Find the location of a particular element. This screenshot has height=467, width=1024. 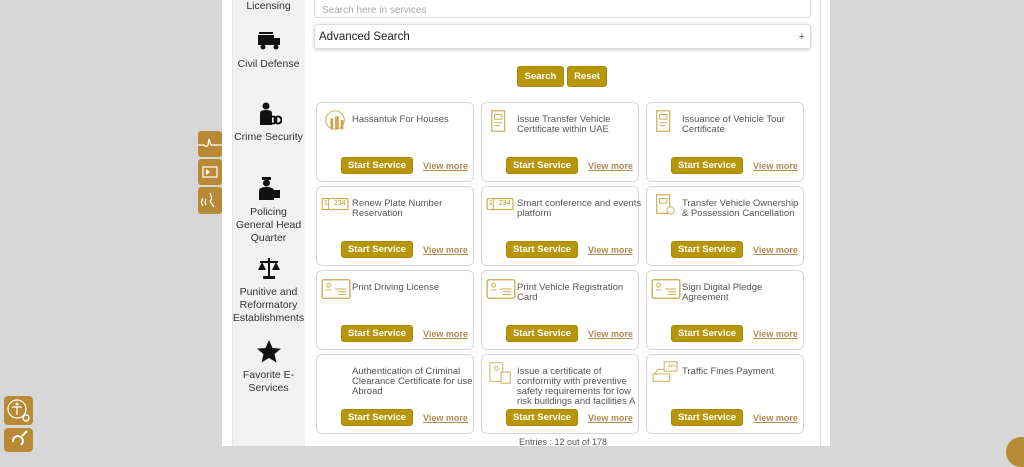

sidebar-item-civil-defense: Civil Defense is located at coordinates (268, 49).